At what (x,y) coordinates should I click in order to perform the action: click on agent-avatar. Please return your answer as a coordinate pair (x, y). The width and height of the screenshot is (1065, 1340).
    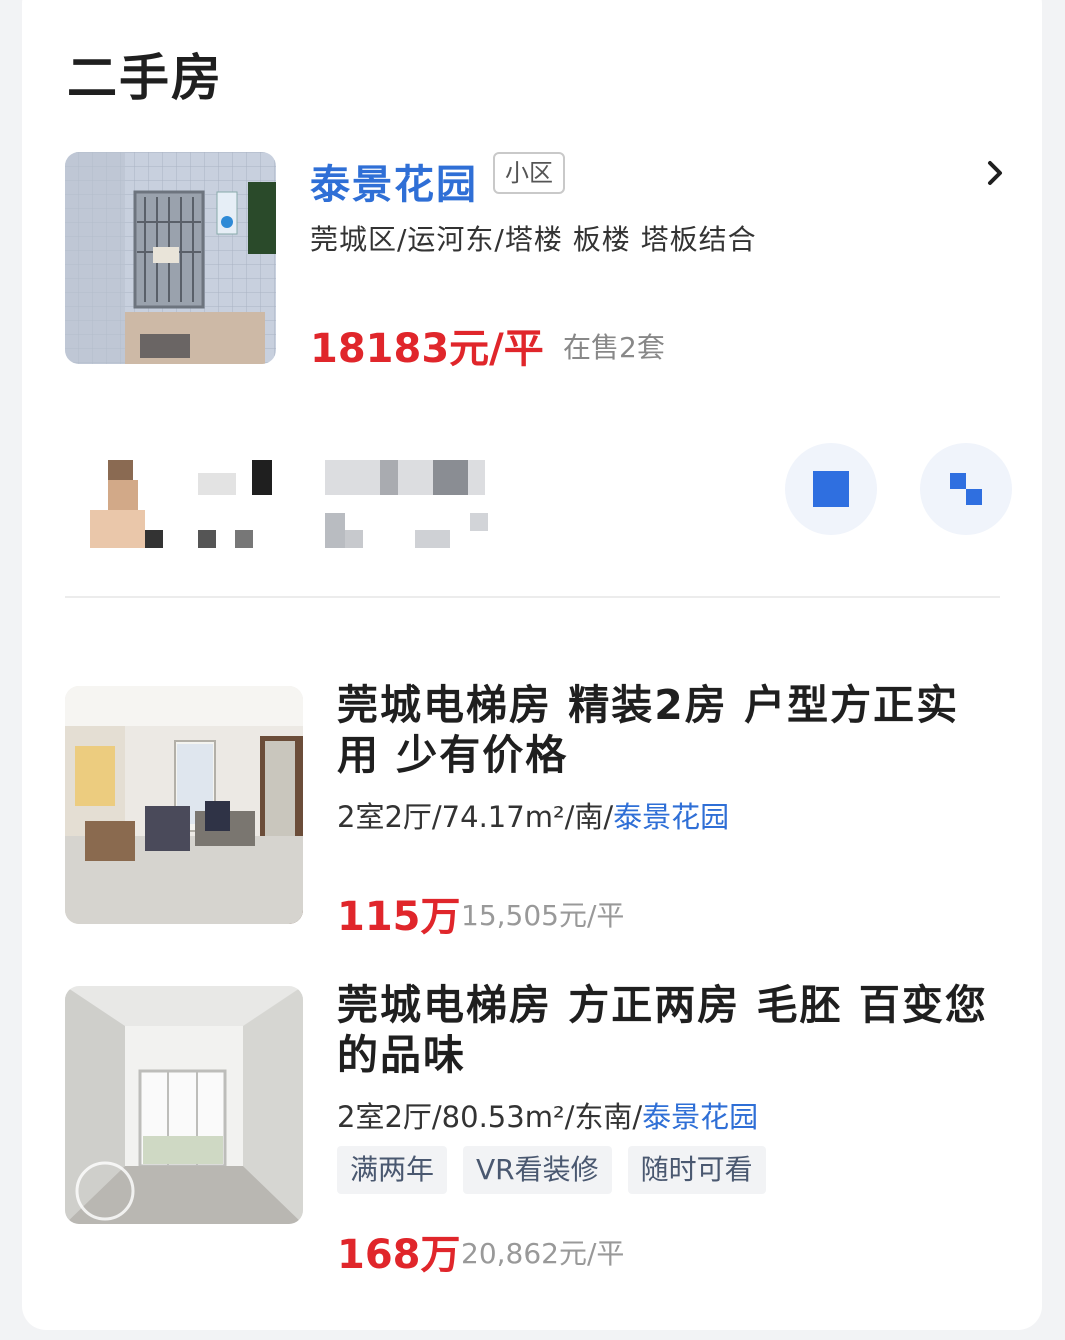
    Looking at the image, I should click on (127, 502).